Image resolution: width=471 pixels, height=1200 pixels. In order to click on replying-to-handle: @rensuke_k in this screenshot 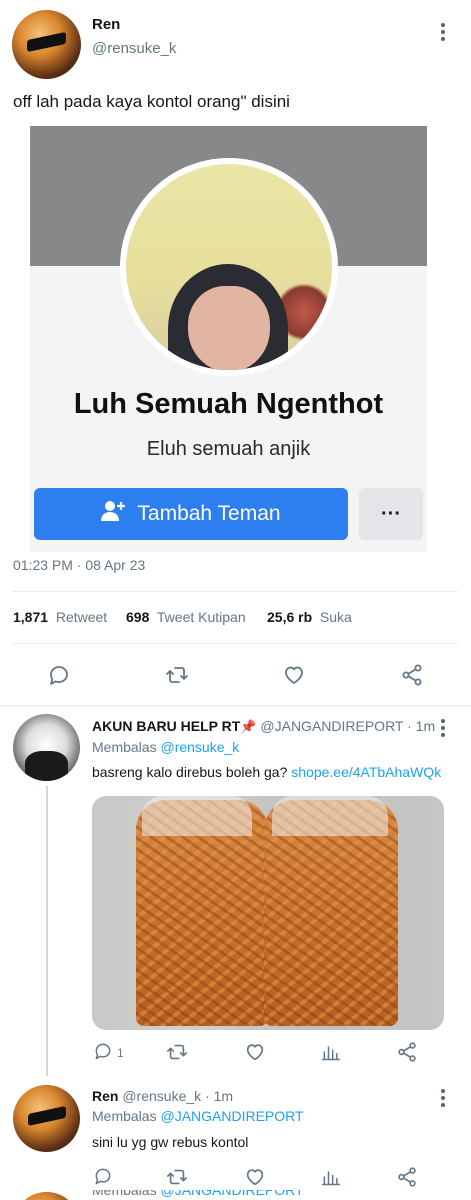, I will do `click(199, 747)`.